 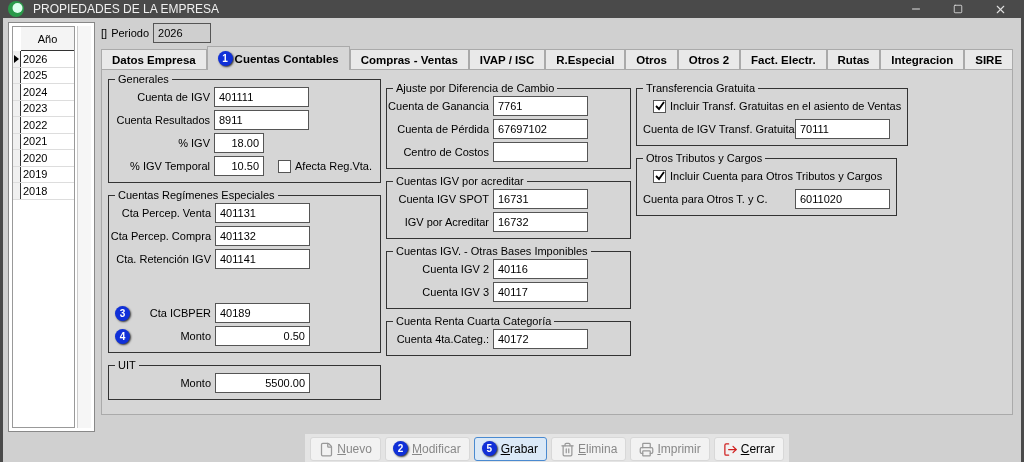 I want to click on field-label: Cta ICBPER, so click(x=180, y=313).